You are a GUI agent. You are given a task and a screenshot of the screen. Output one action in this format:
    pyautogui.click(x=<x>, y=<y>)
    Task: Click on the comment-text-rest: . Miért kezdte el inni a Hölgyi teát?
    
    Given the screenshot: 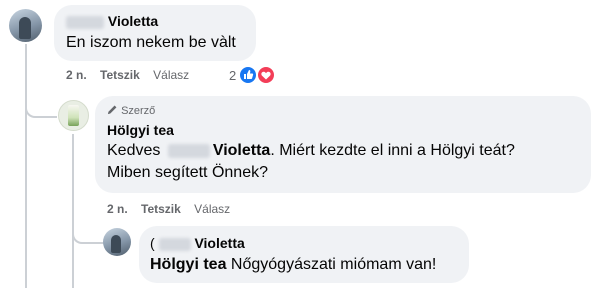 What is the action you would take?
    pyautogui.click(x=392, y=150)
    